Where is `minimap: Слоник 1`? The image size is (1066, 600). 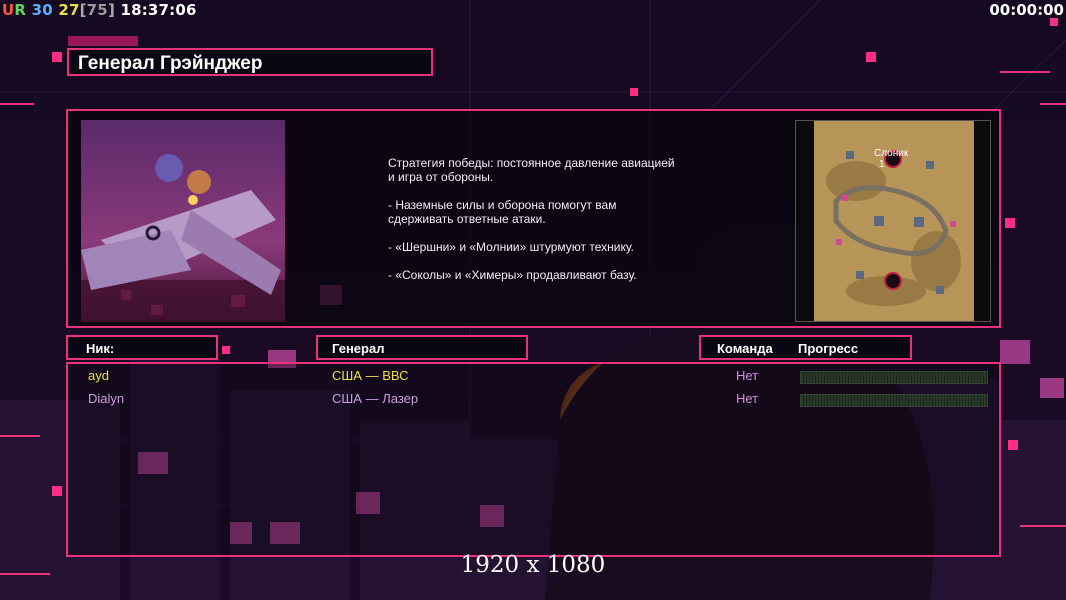 minimap: Слоник 1 is located at coordinates (893, 221).